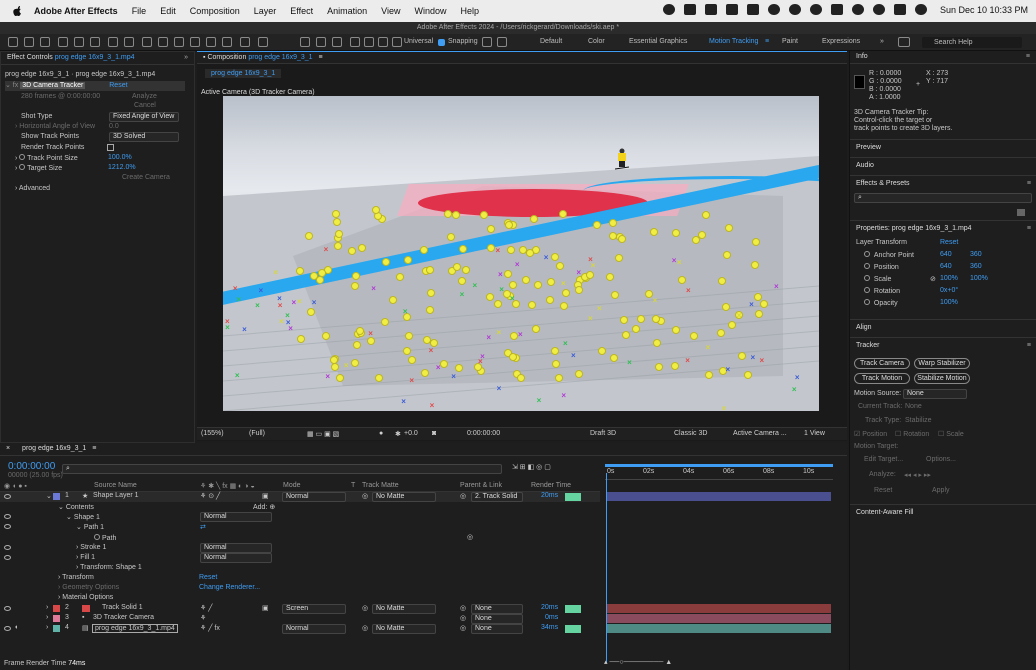 This screenshot has height=670, width=1036. What do you see at coordinates (144, 137) in the screenshot?
I see `show-track-points-dropdown: 3D Solved` at bounding box center [144, 137].